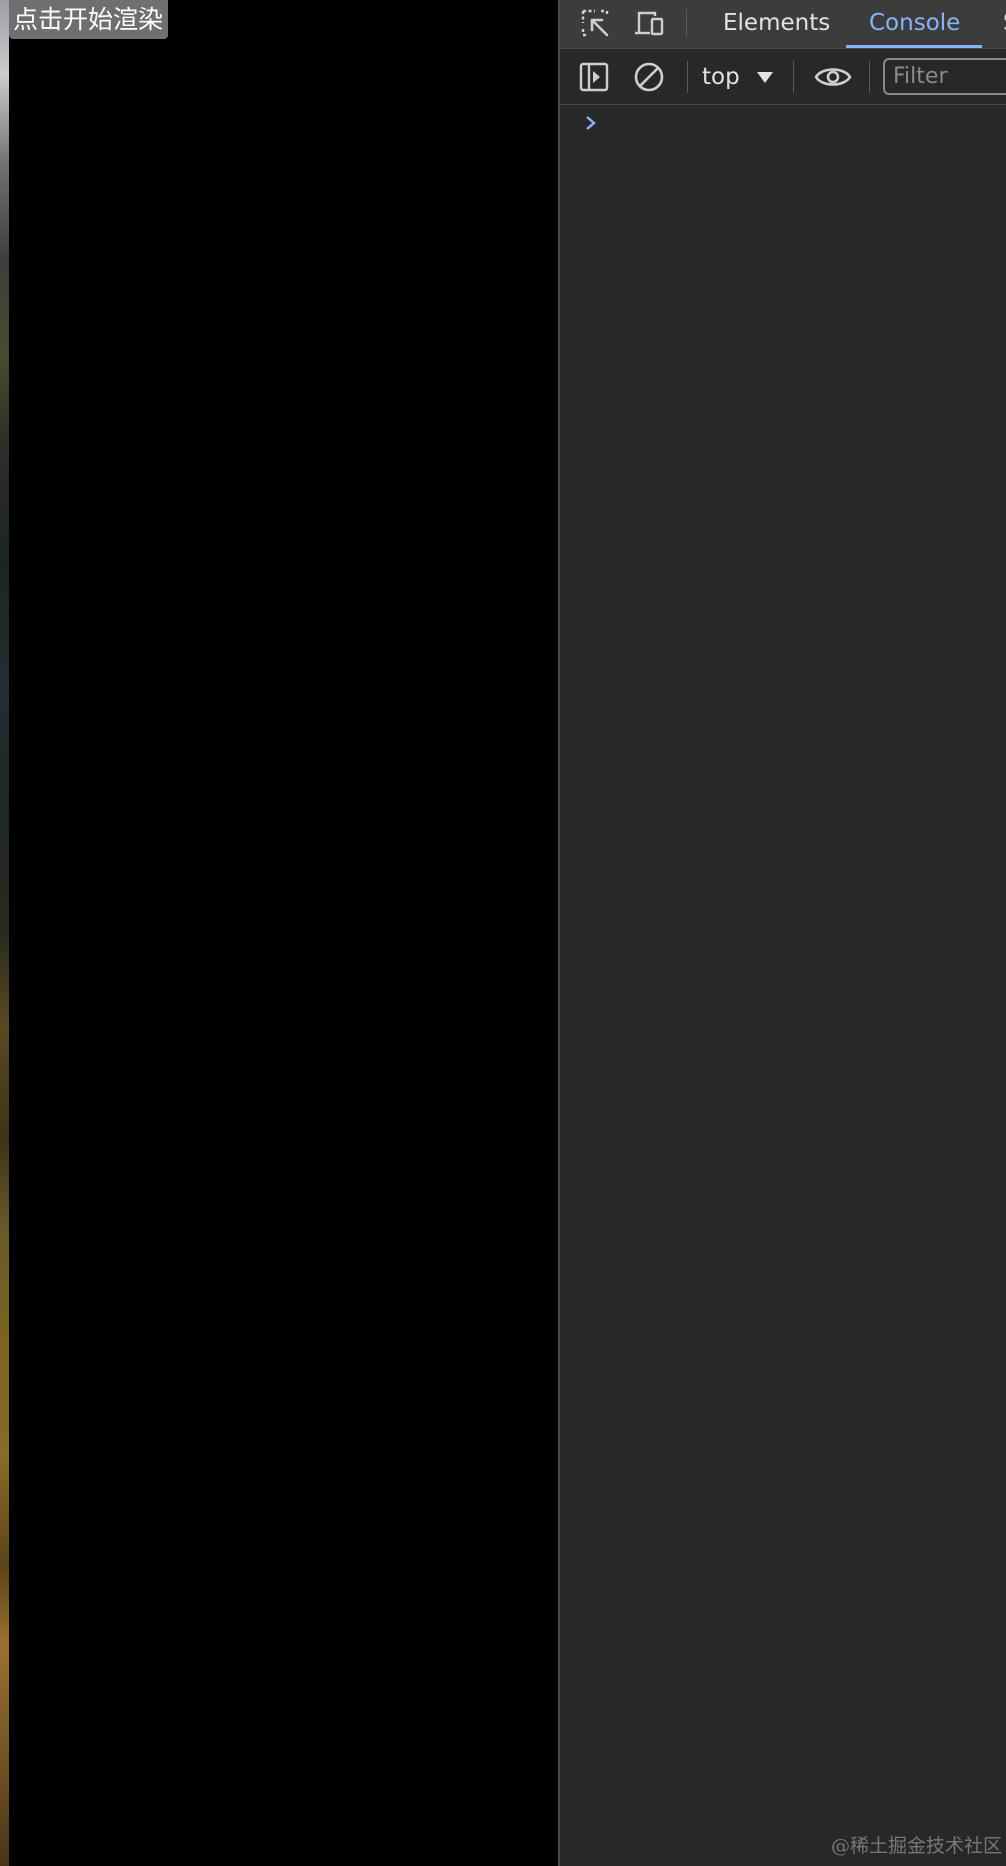  I want to click on clear-console-icon, so click(649, 77).